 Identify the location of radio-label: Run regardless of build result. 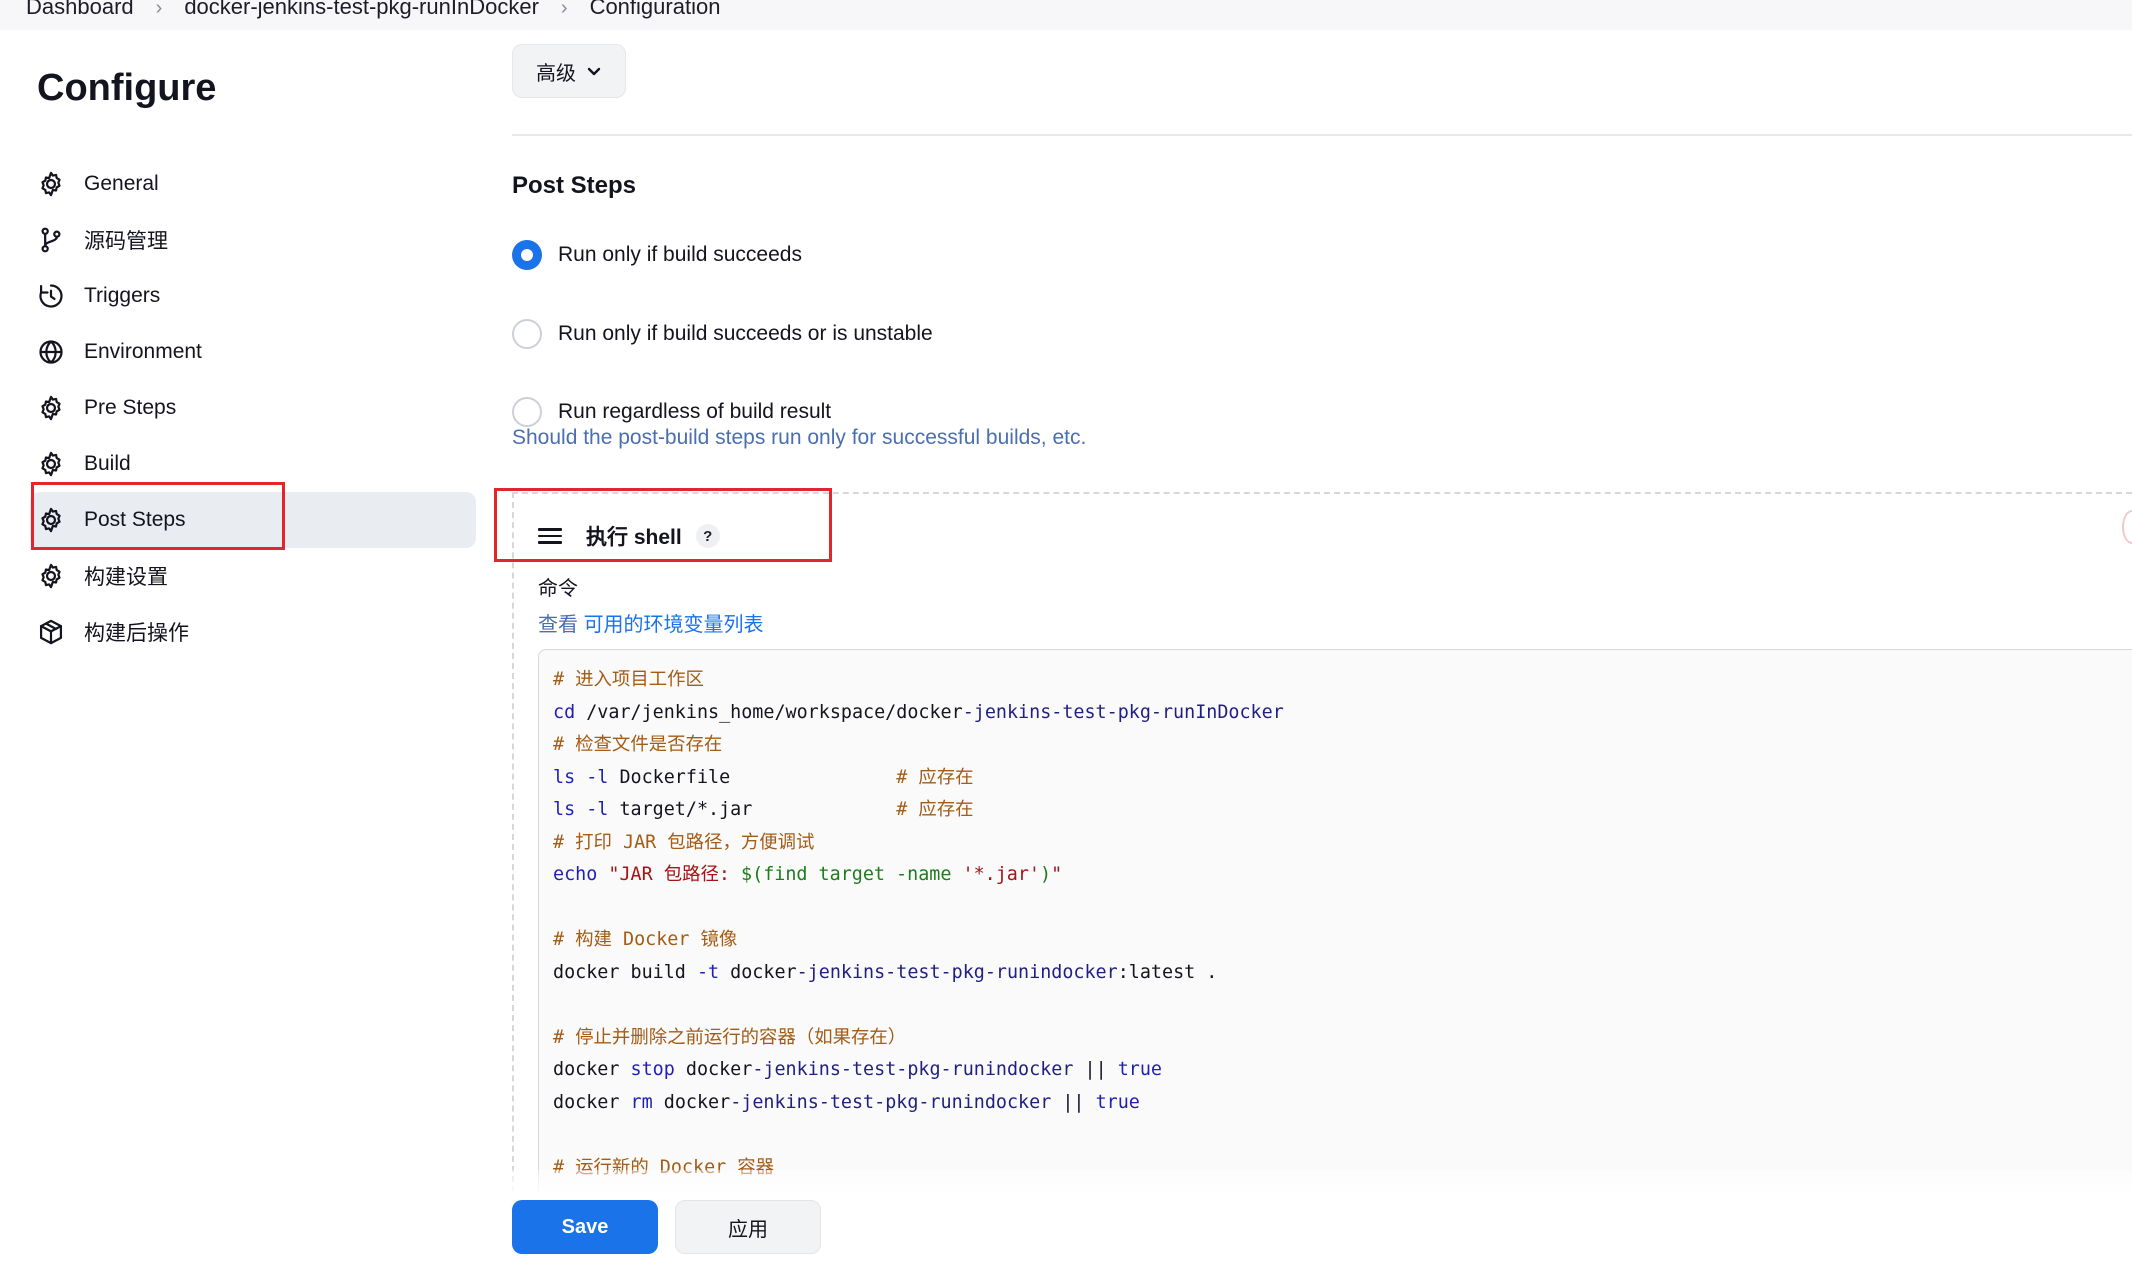
(695, 411).